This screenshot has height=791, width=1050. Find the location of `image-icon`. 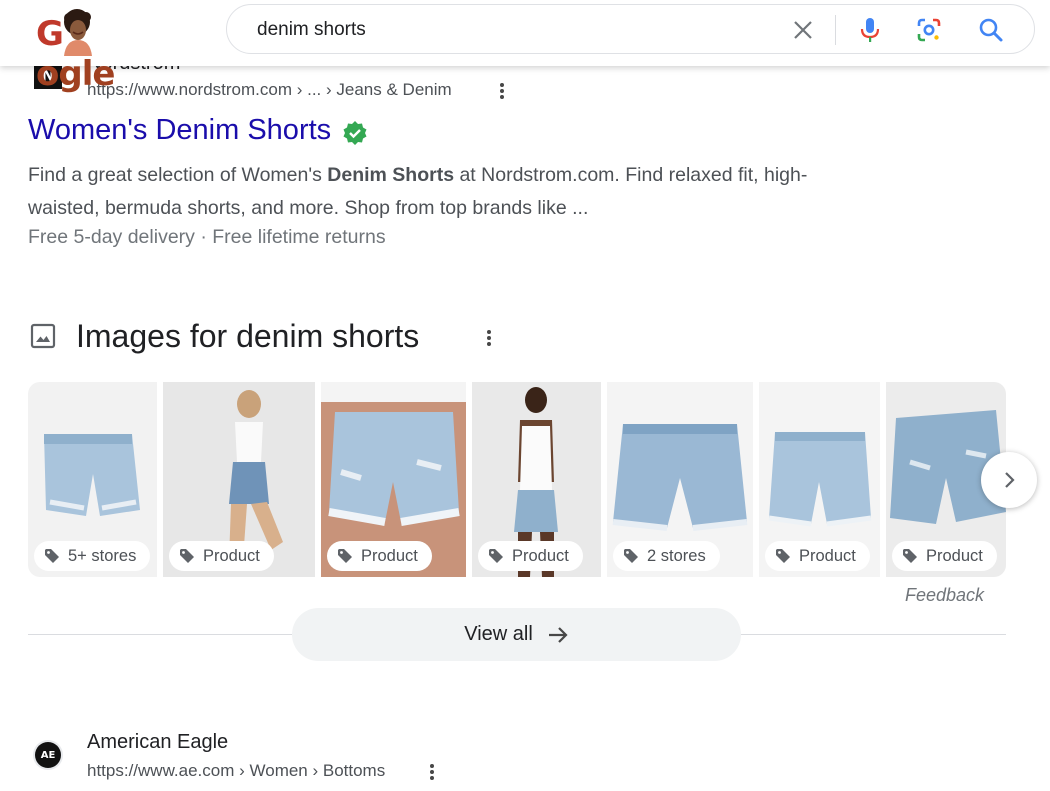

image-icon is located at coordinates (43, 336).